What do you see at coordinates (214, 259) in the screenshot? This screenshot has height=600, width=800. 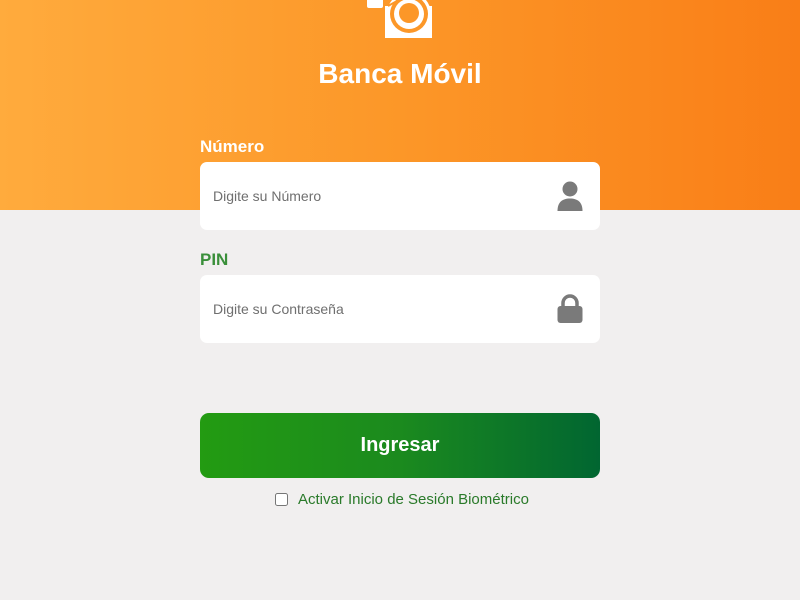 I see `pin-label: PIN` at bounding box center [214, 259].